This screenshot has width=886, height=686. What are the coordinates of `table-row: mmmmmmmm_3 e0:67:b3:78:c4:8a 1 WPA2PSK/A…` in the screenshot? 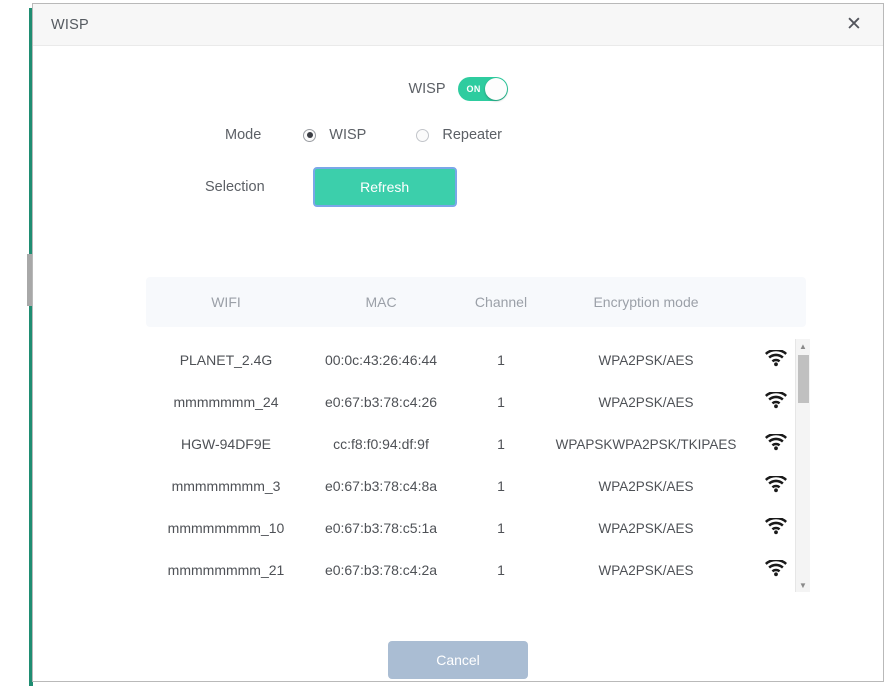 It's located at (476, 486).